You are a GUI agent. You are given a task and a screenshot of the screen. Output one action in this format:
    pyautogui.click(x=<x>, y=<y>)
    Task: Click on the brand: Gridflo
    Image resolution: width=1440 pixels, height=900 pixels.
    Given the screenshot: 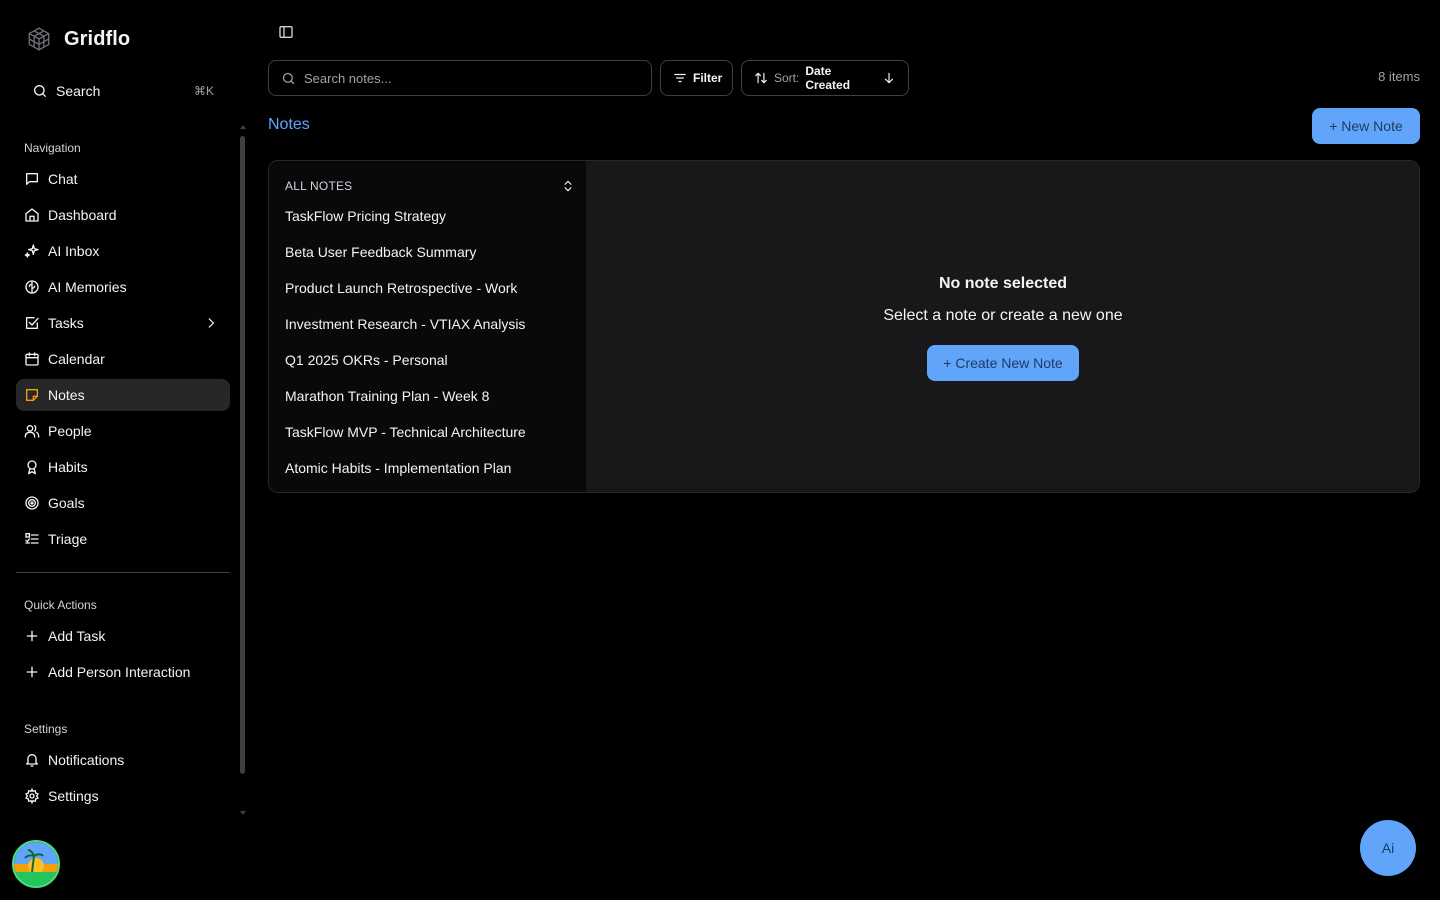 What is the action you would take?
    pyautogui.click(x=78, y=39)
    